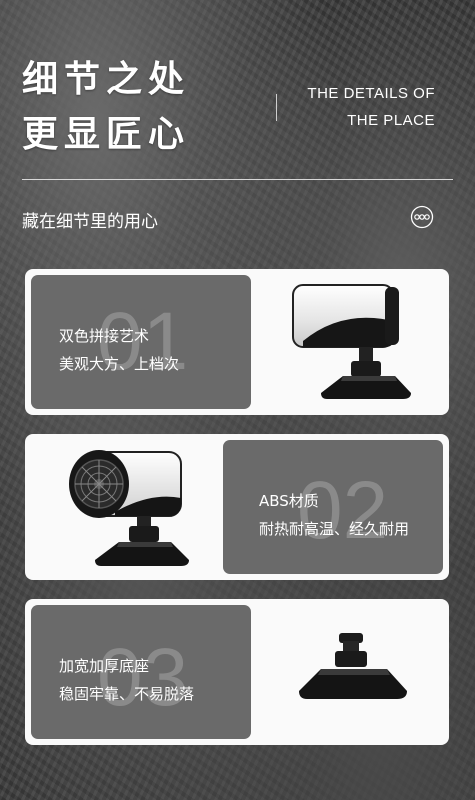 The height and width of the screenshot is (800, 475). What do you see at coordinates (334, 529) in the screenshot?
I see `feature-description: 耐热耐高温、经久耐用` at bounding box center [334, 529].